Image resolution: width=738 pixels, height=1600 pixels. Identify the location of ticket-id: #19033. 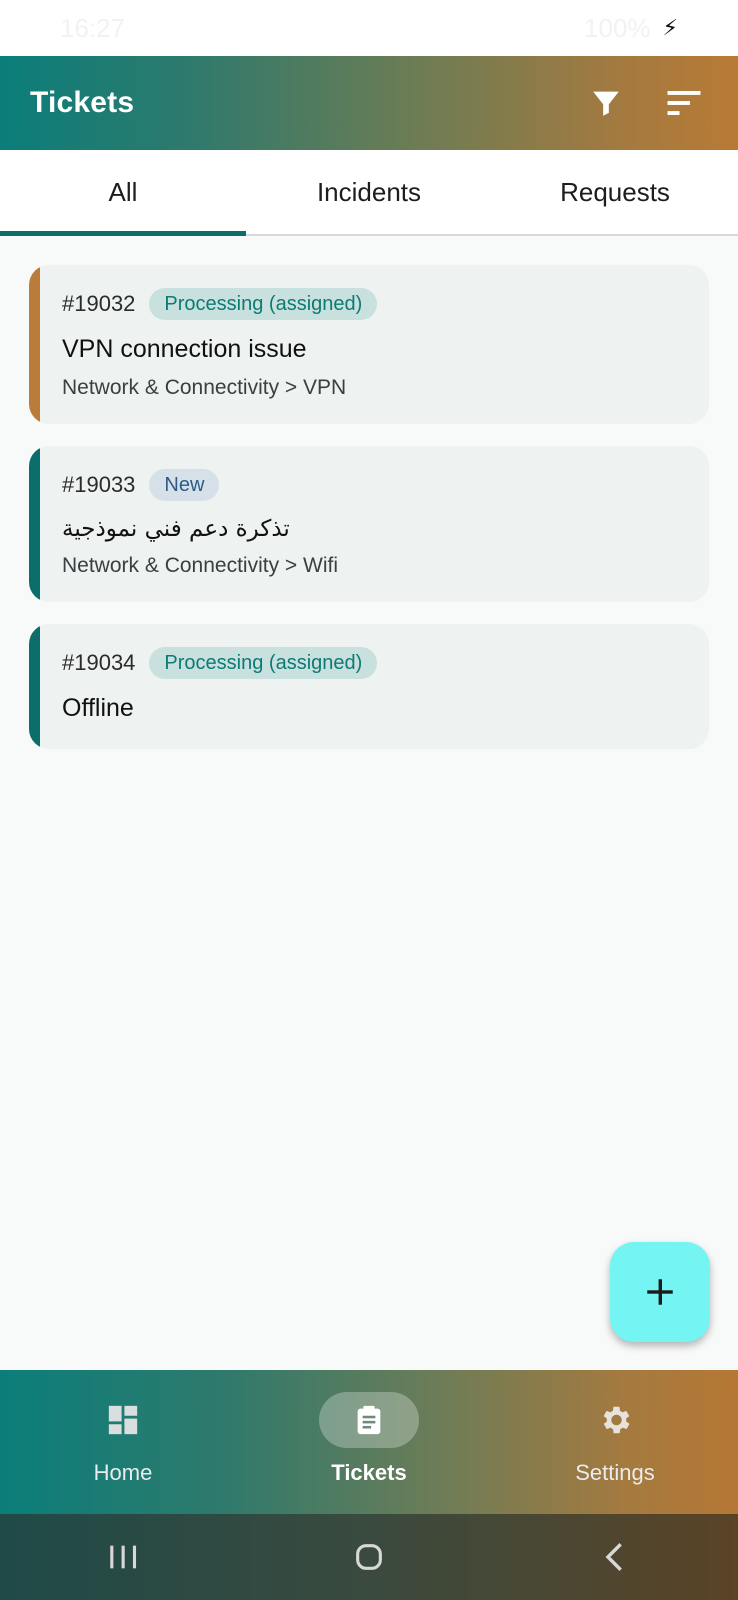
(99, 484).